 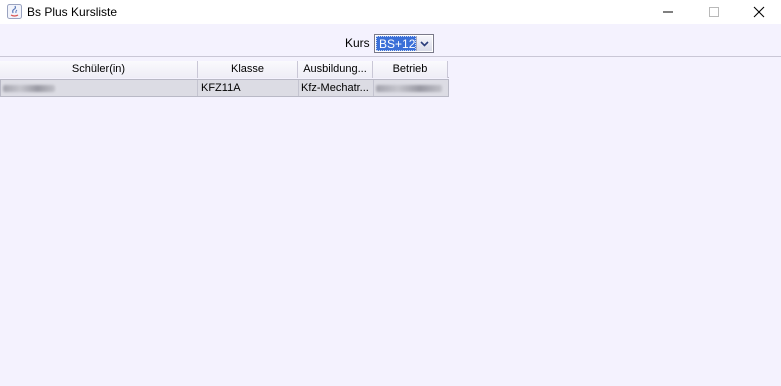 I want to click on redacted-company, so click(x=409, y=88).